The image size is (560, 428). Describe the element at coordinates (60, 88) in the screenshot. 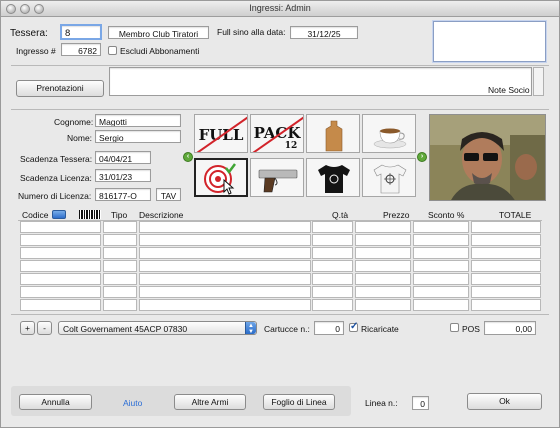

I see `prenotazioni-button: Prenotazioni` at that location.